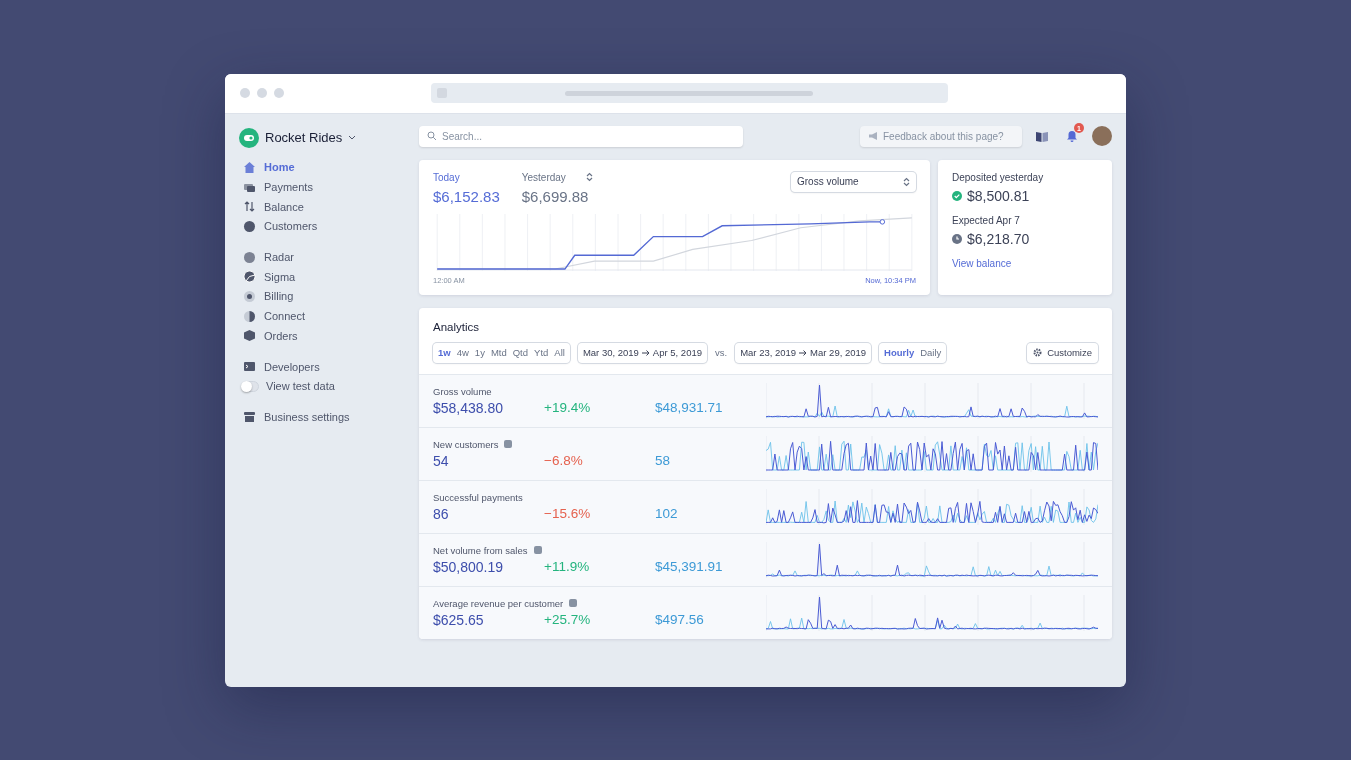  Describe the element at coordinates (329, 296) in the screenshot. I see `nav-item: Billing` at that location.